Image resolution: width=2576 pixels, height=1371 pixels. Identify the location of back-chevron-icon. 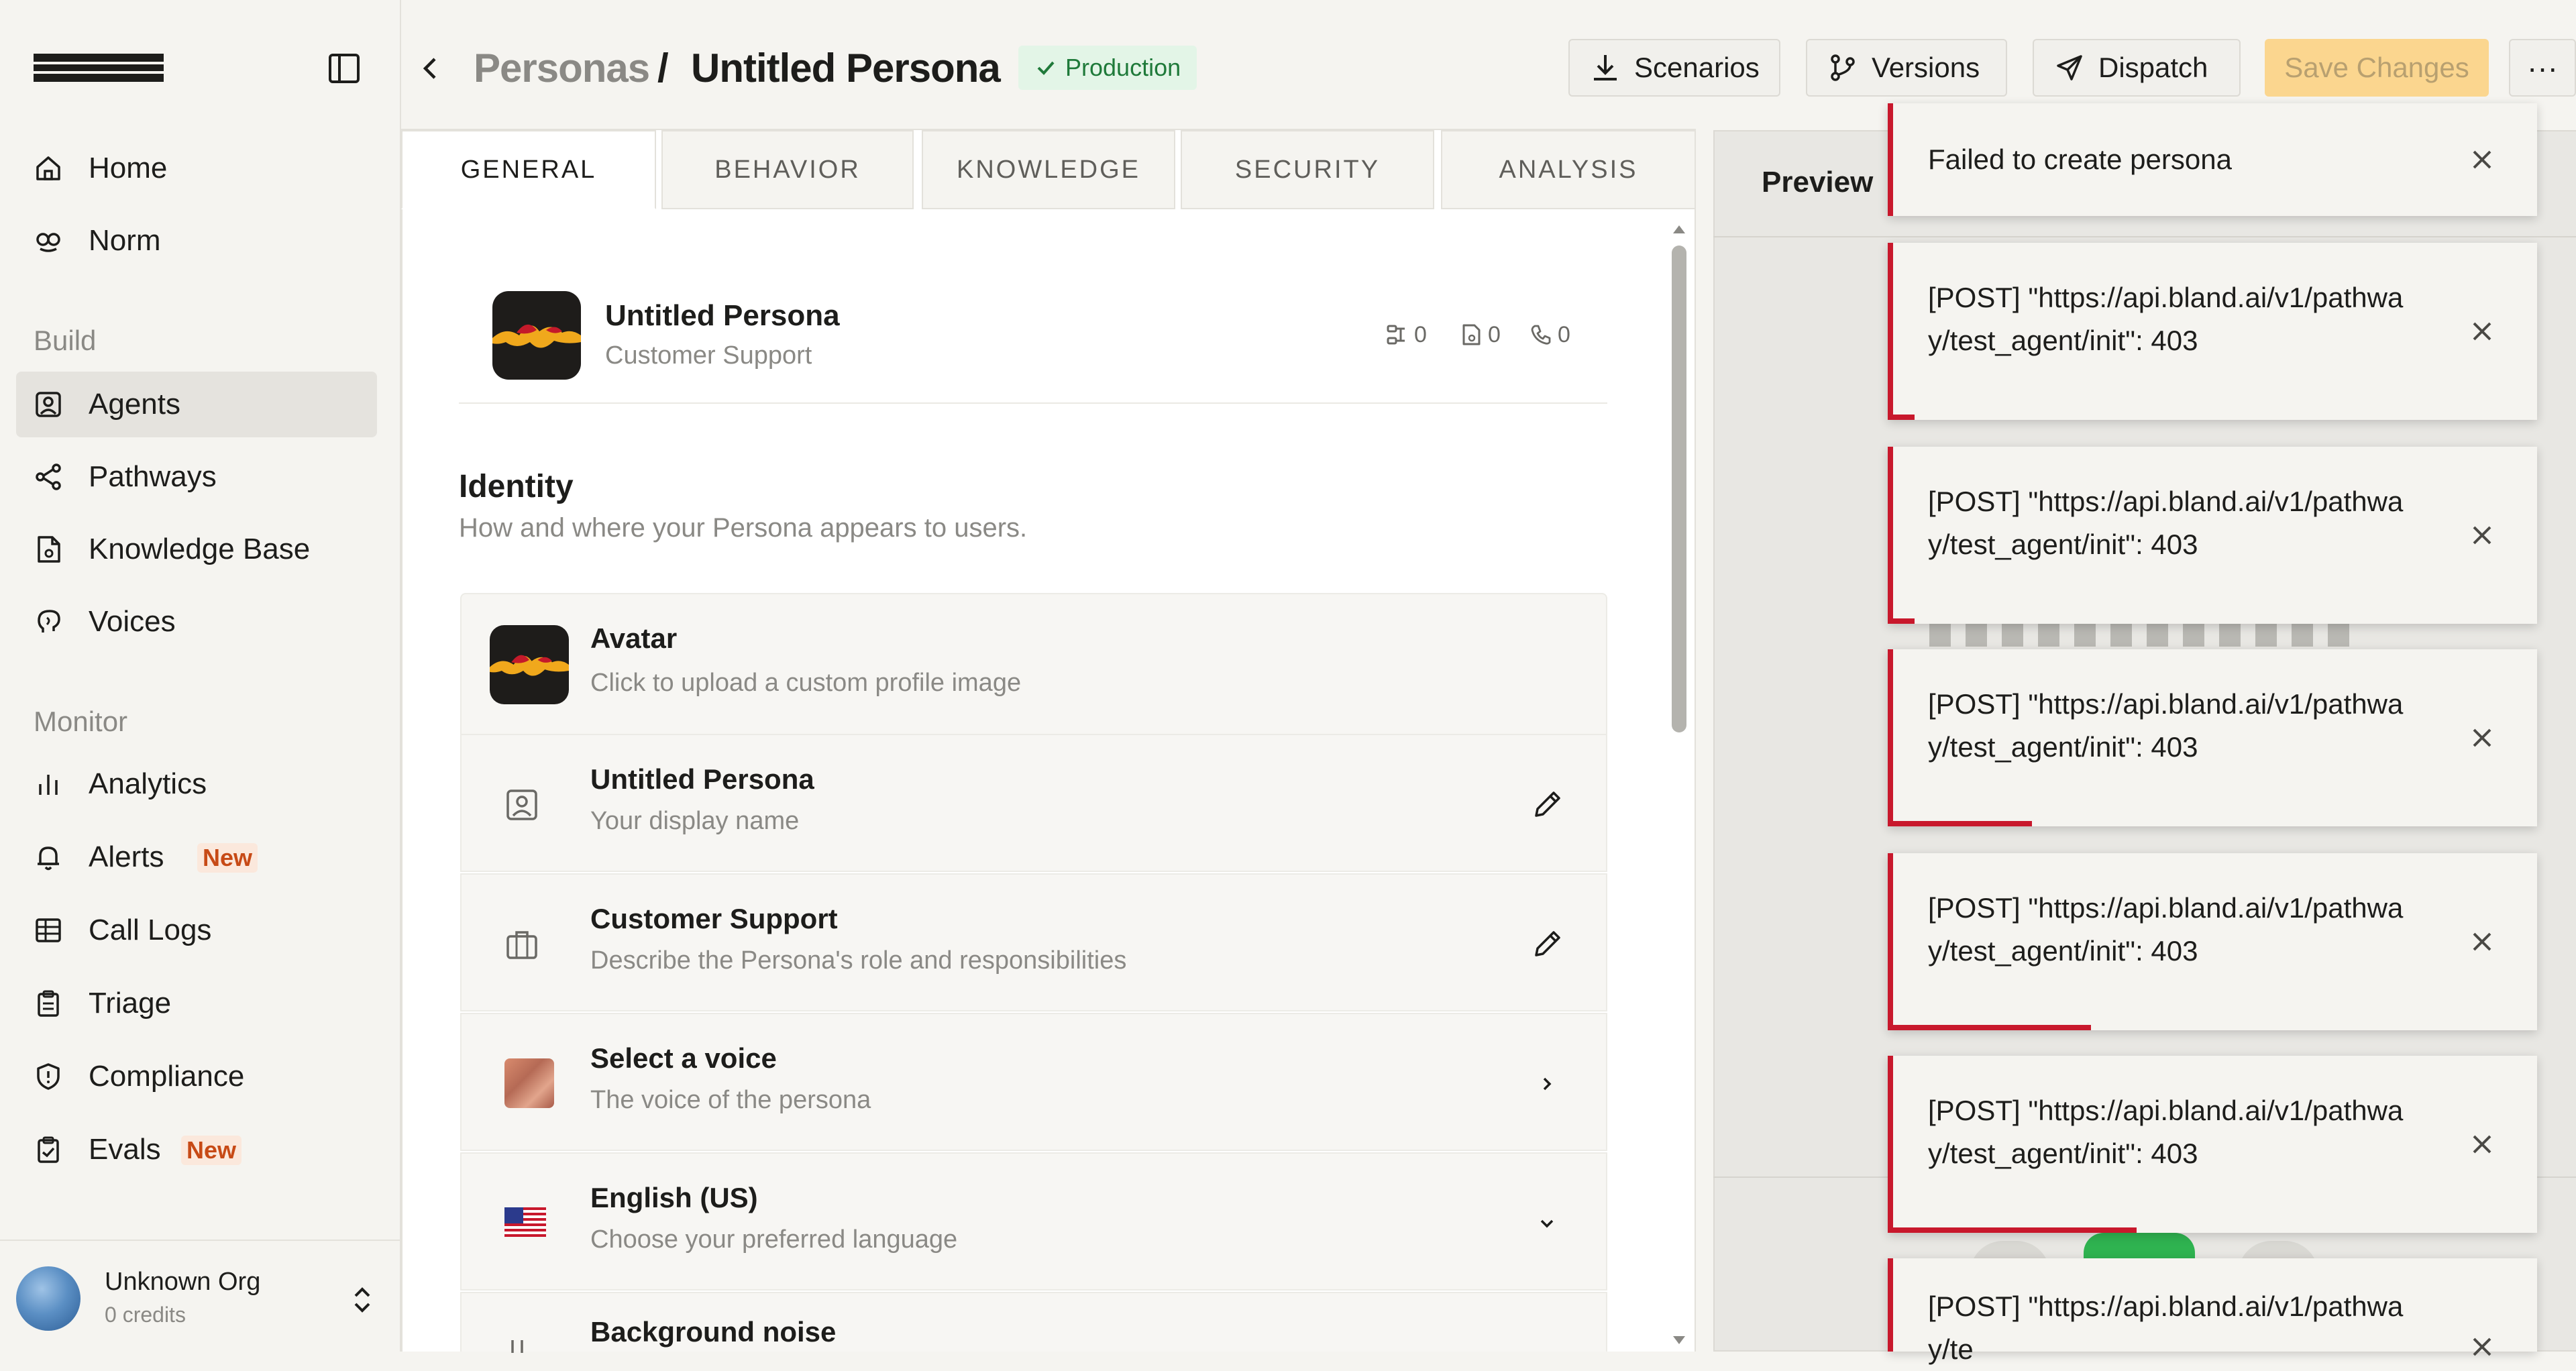
(430, 68).